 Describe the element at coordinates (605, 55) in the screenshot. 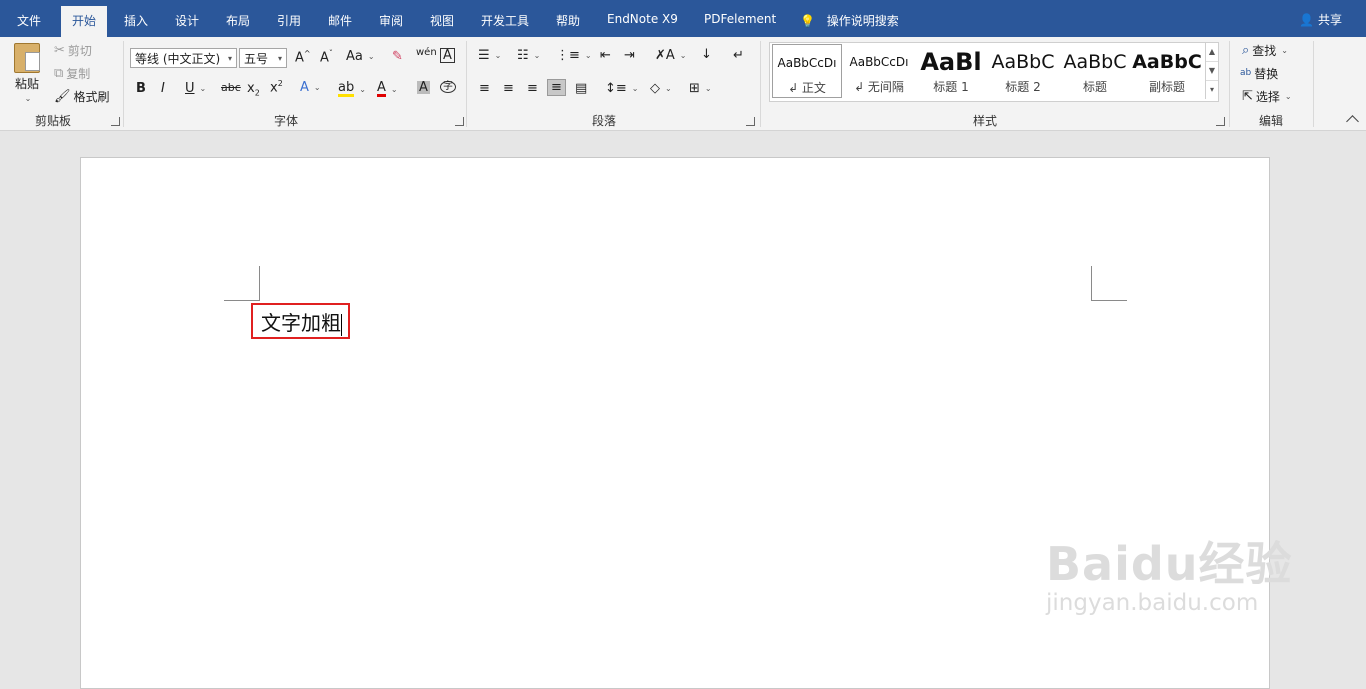

I see `decrease-indent-button: ⇤` at that location.